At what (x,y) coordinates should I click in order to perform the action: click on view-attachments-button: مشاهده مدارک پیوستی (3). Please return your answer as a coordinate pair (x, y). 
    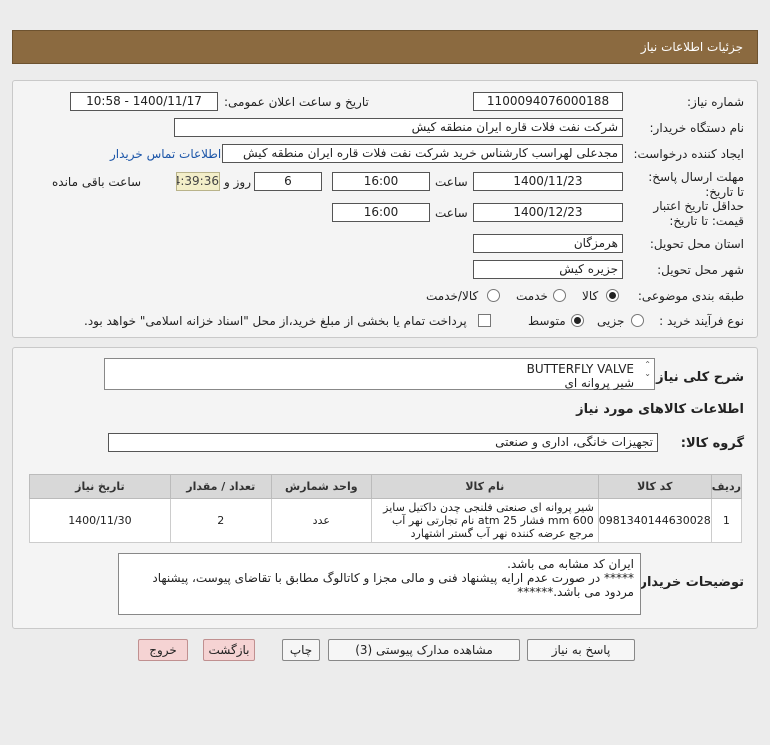
    Looking at the image, I should click on (424, 650).